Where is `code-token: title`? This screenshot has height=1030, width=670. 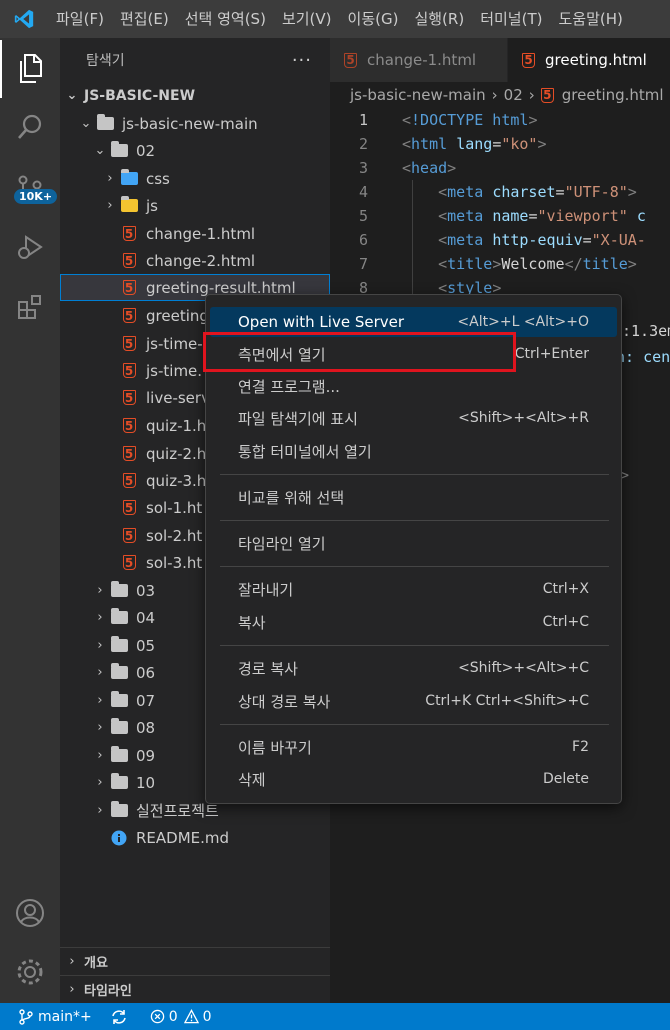 code-token: title is located at coordinates (470, 264).